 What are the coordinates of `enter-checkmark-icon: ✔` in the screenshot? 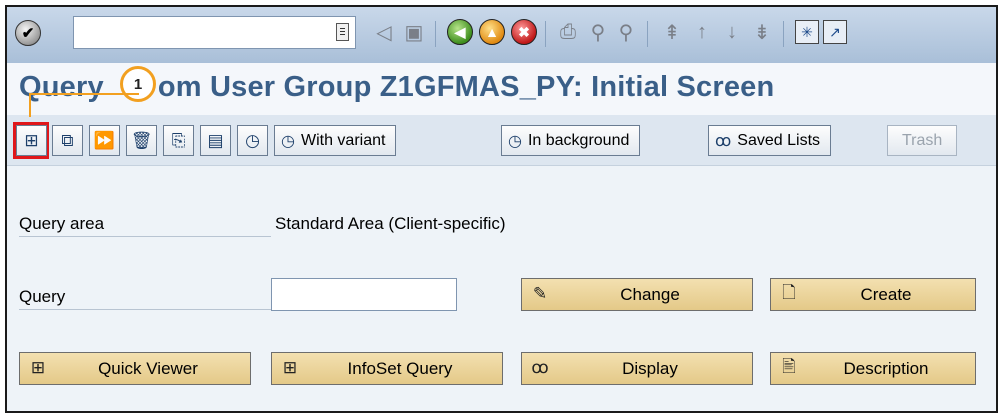 It's located at (28, 33).